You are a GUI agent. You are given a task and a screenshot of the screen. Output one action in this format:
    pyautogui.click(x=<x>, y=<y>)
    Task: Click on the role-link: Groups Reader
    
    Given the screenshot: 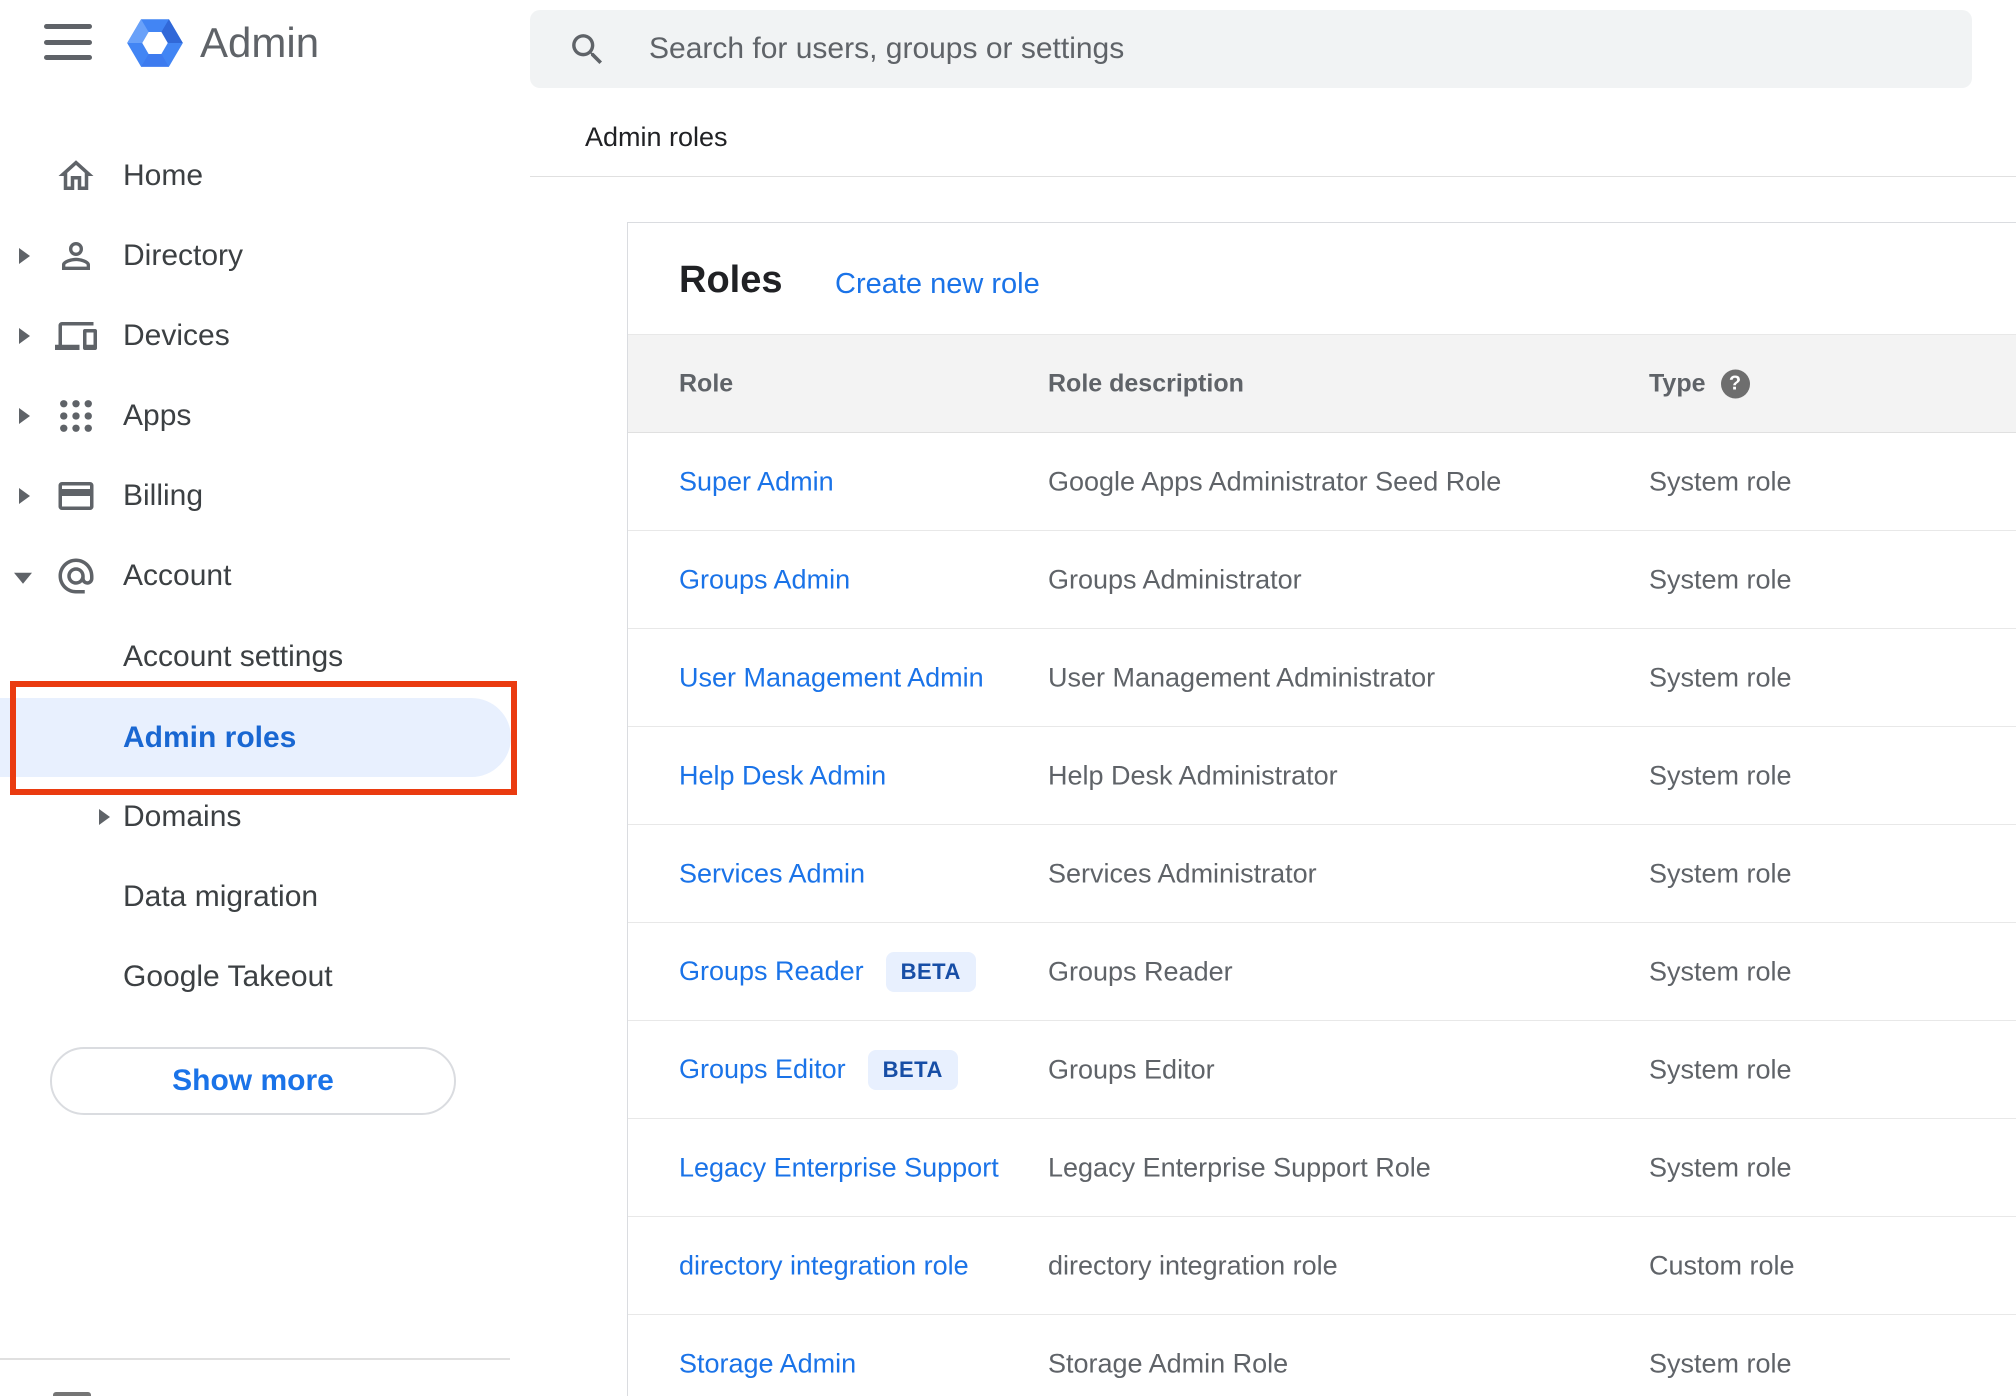 What is the action you would take?
    pyautogui.click(x=771, y=971)
    